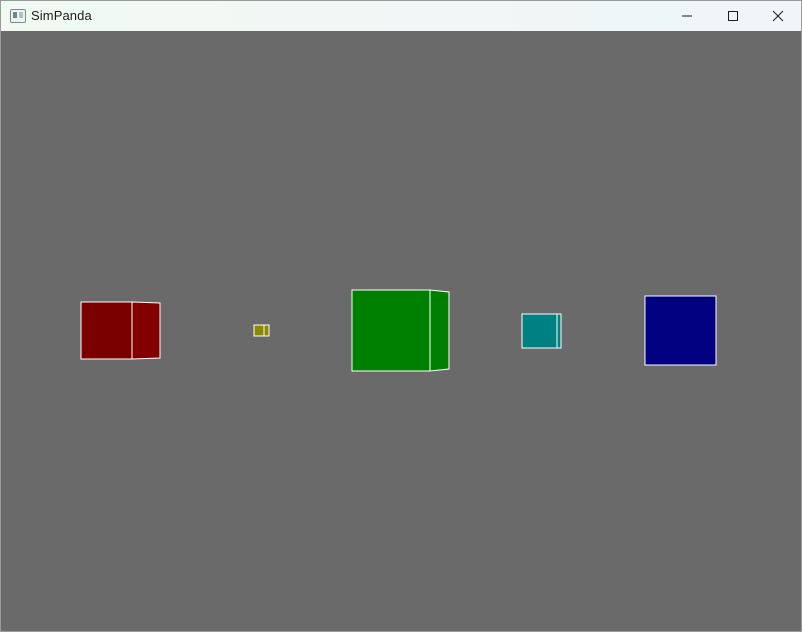 This screenshot has height=632, width=802. I want to click on red-cube, so click(120, 330).